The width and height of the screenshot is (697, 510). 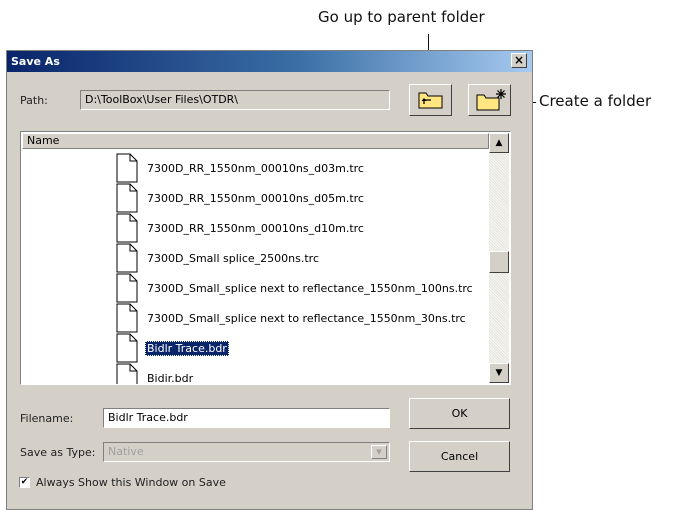 I want to click on save-as-type-select: Native ▼, so click(x=246, y=452).